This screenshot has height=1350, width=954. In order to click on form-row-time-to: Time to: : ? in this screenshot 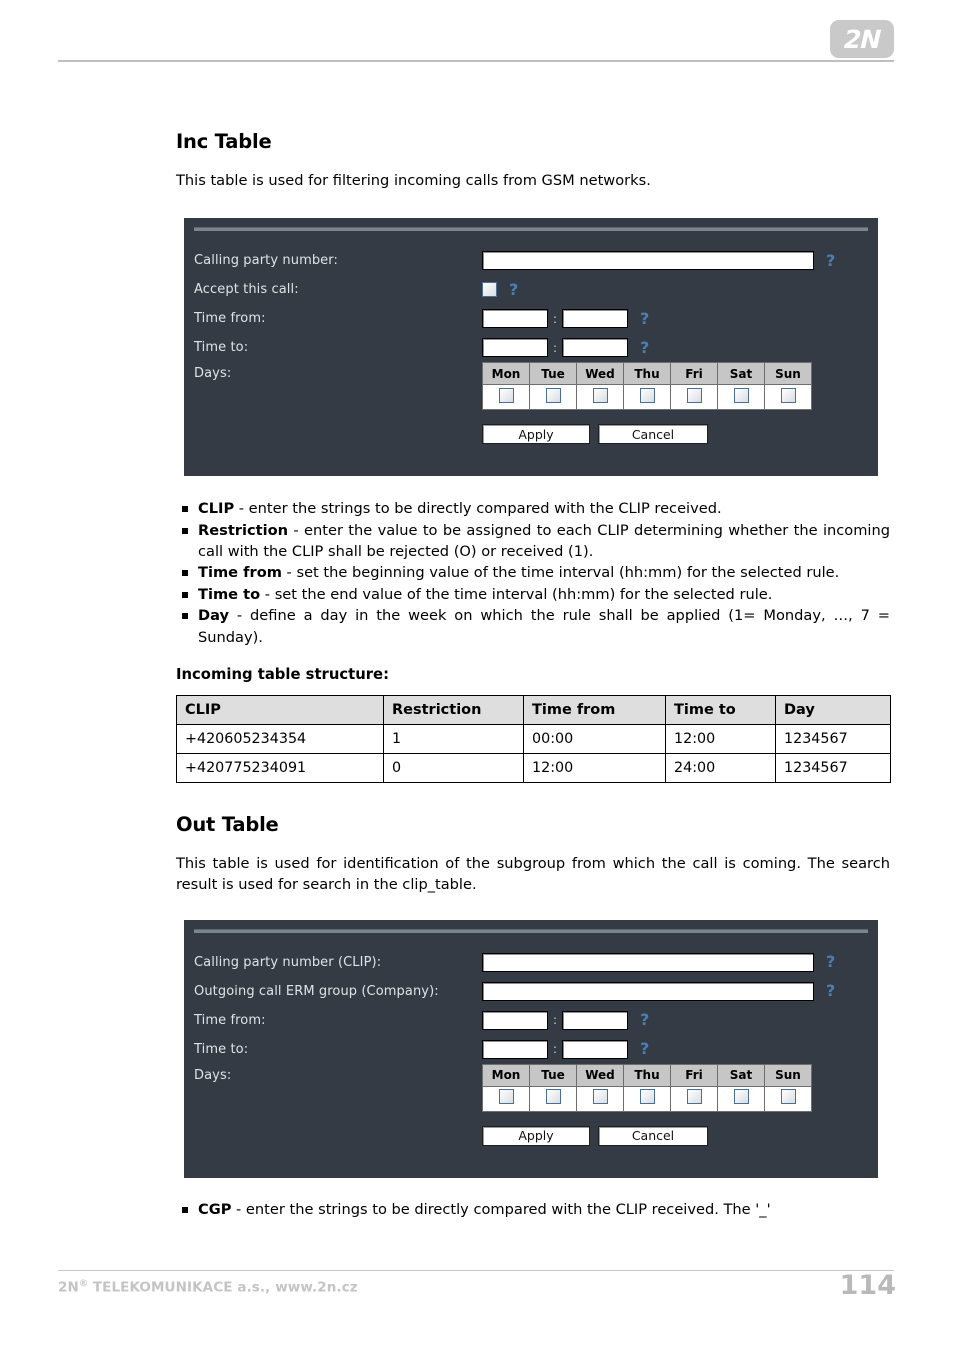, I will do `click(531, 347)`.